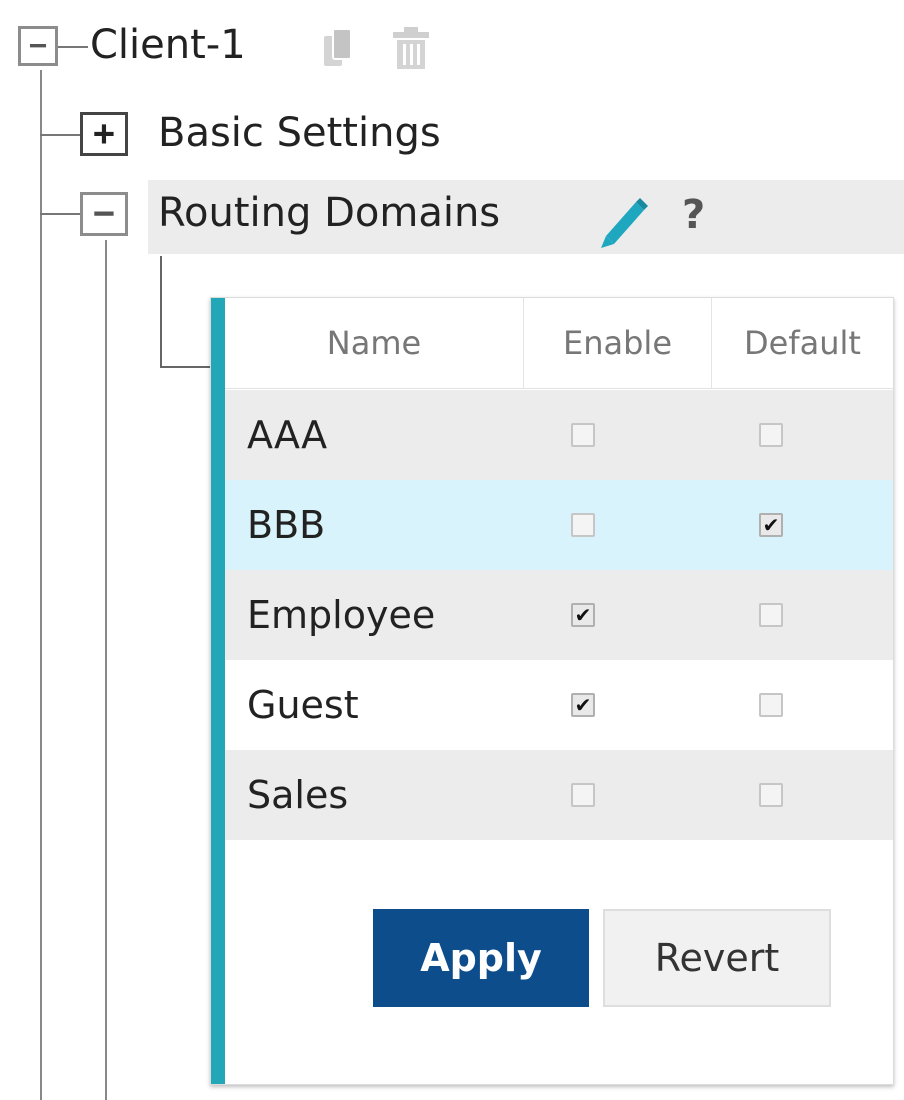 The height and width of the screenshot is (1100, 904). Describe the element at coordinates (104, 214) in the screenshot. I see `routing-domains-collapse-toggle: −` at that location.